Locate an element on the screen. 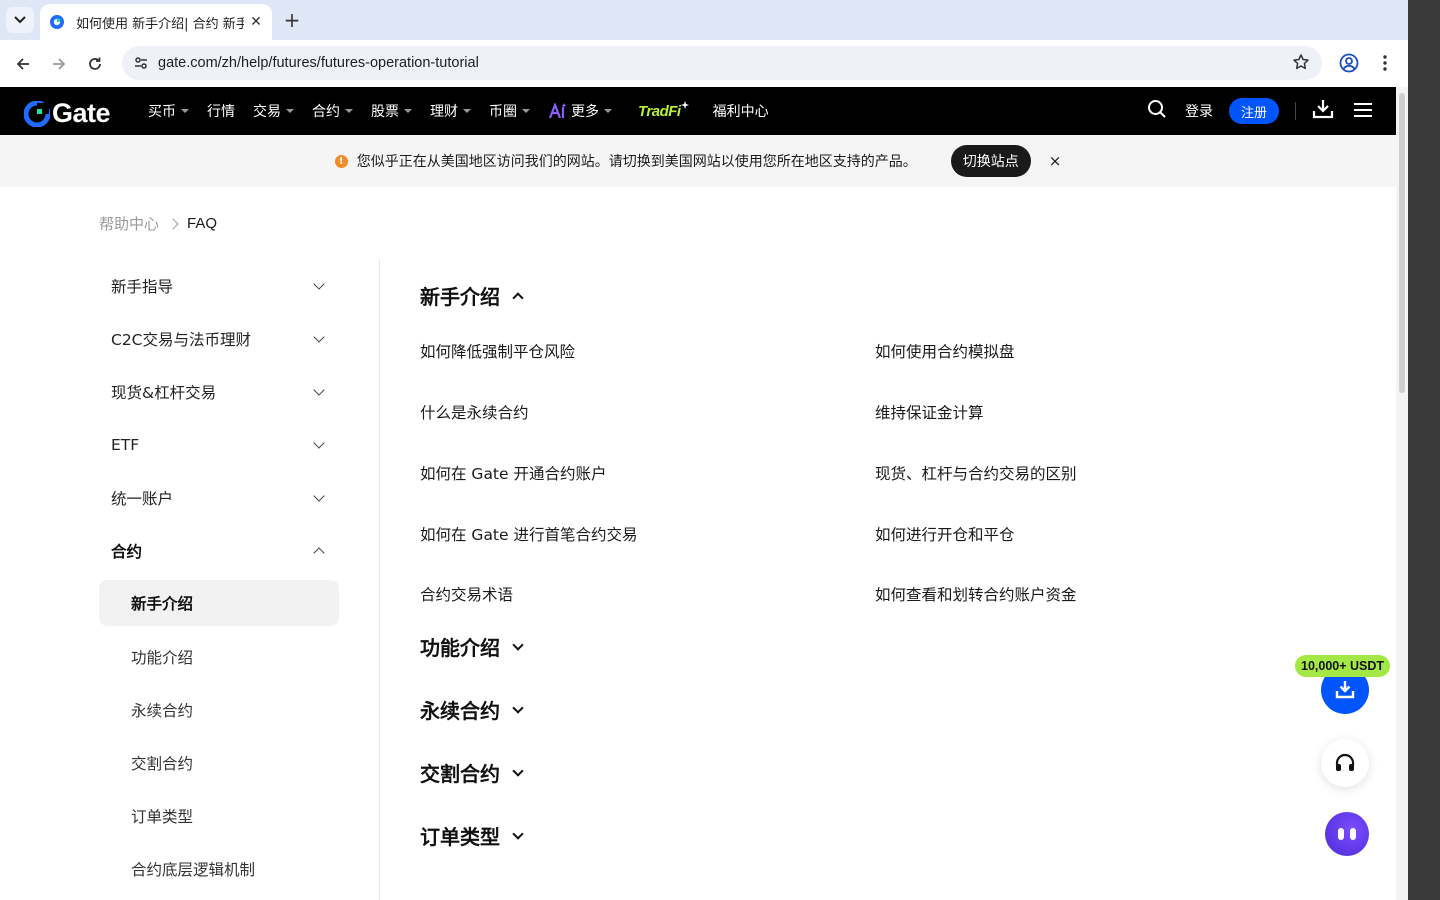 The height and width of the screenshot is (900, 1440). faq-link: 现货、杠杆与合约交易的区别 is located at coordinates (1102, 473).